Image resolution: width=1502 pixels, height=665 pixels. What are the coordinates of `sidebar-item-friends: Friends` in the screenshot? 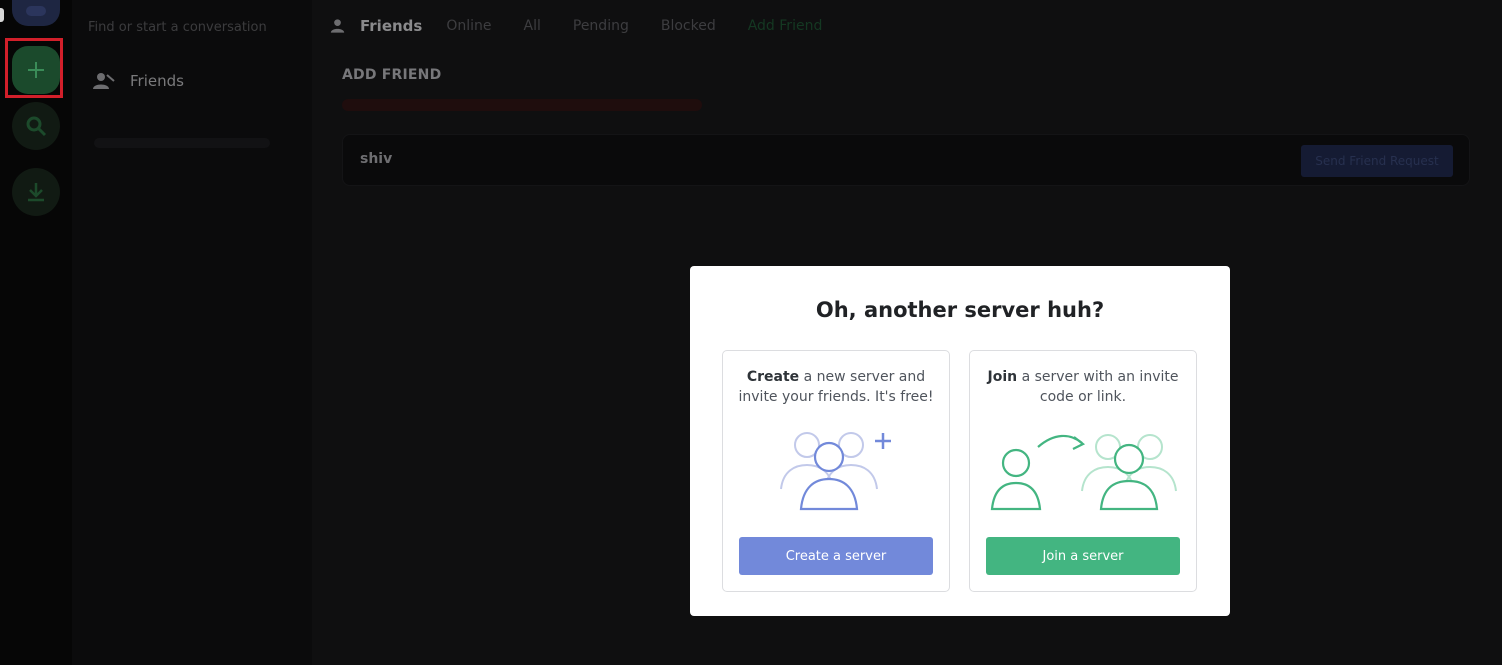 It's located at (192, 81).